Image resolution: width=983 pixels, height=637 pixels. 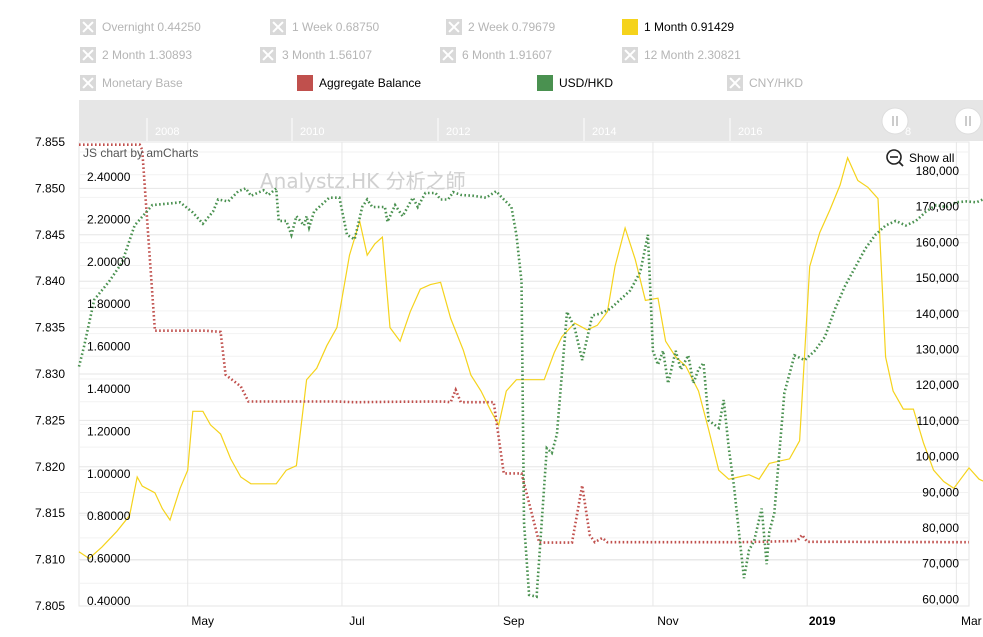 What do you see at coordinates (50, 281) in the screenshot?
I see `left-axis-tick: 7.840` at bounding box center [50, 281].